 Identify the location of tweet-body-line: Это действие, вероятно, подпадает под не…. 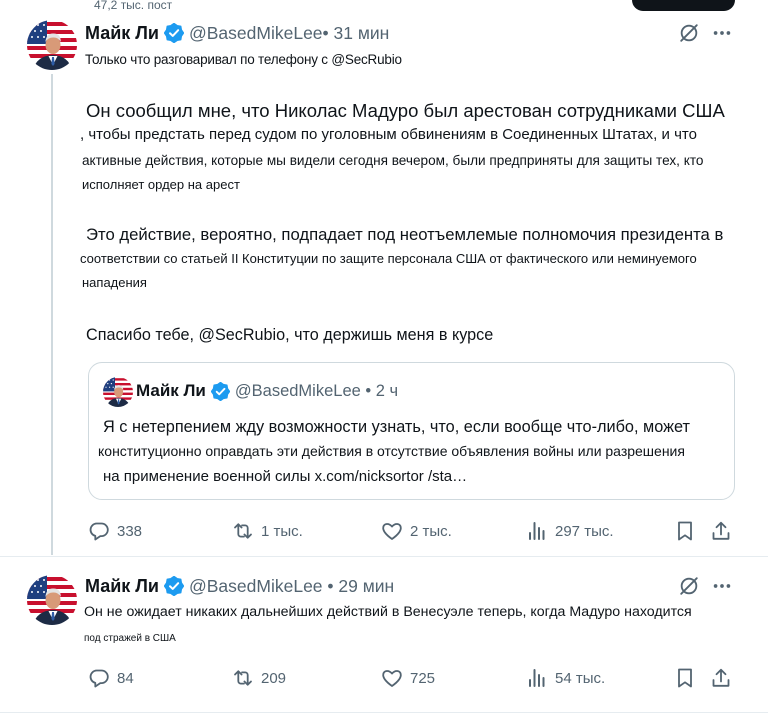
(405, 234).